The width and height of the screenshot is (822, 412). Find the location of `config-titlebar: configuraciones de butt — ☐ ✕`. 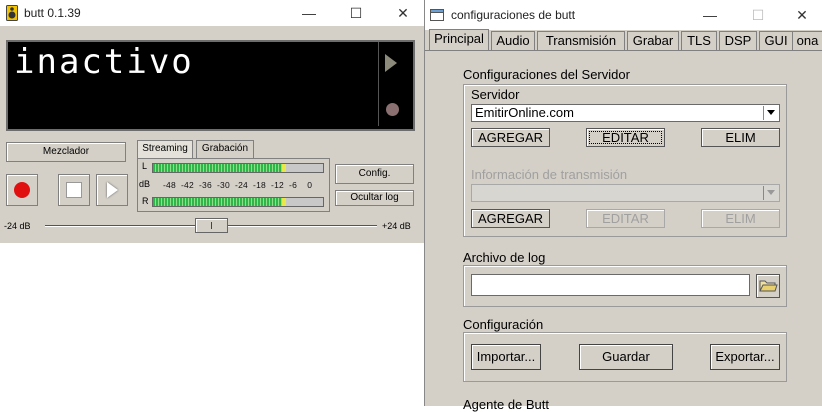

config-titlebar: configuraciones de butt — ☐ ✕ is located at coordinates (623, 15).